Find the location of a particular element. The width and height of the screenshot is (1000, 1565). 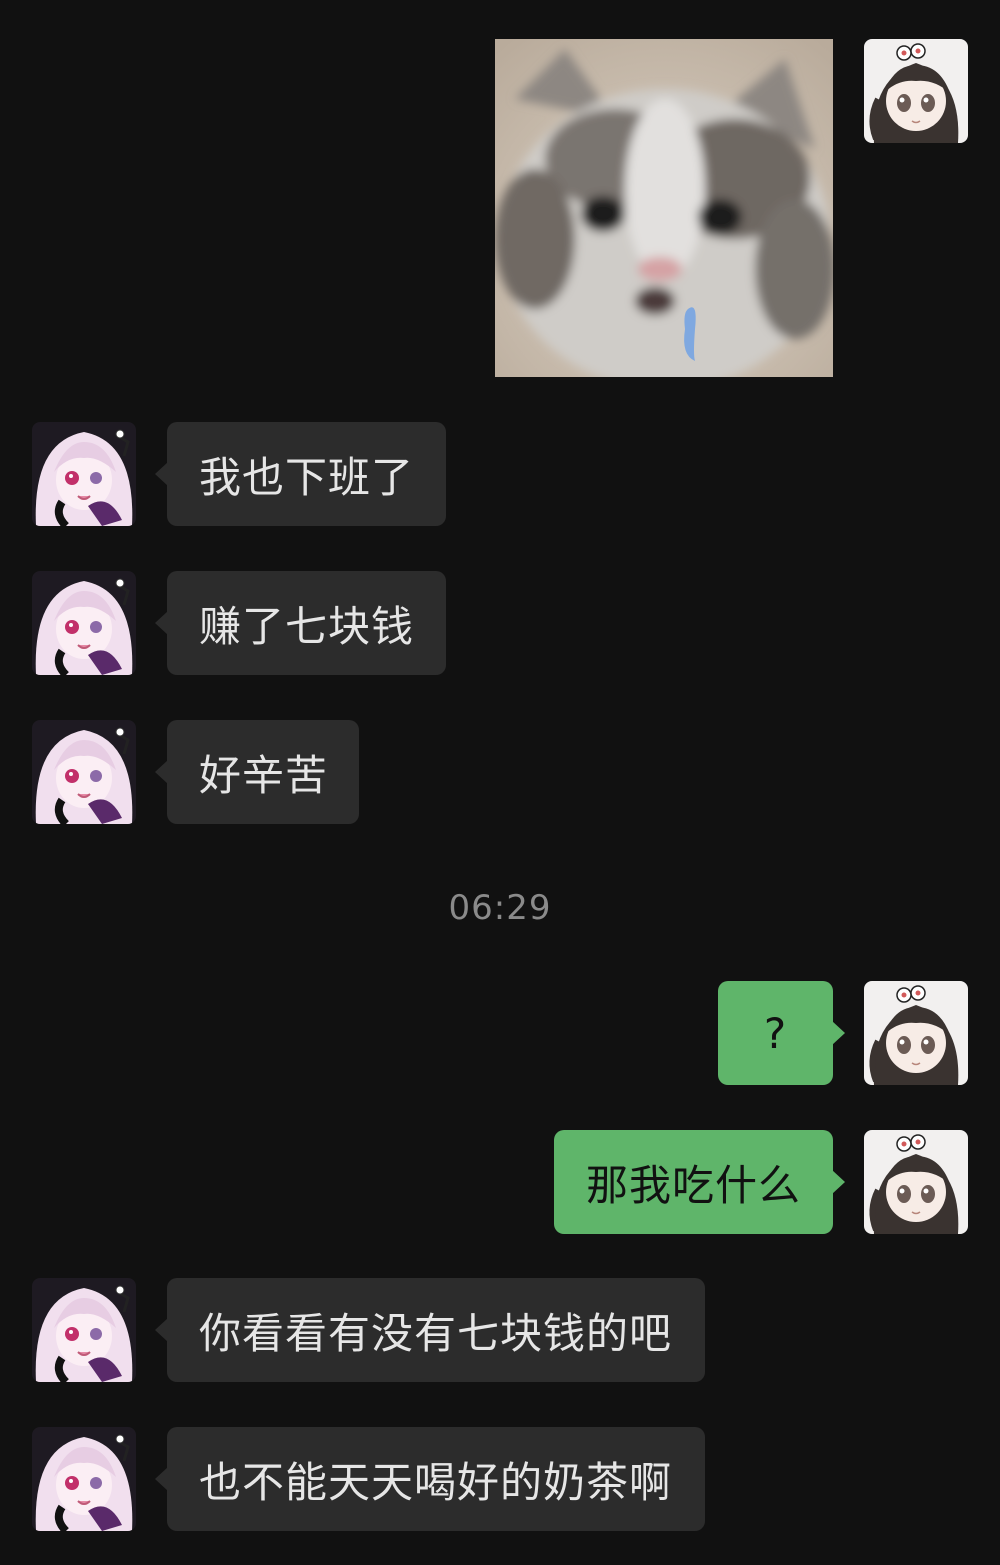

message-timestamp: 06:29 is located at coordinates (500, 908).